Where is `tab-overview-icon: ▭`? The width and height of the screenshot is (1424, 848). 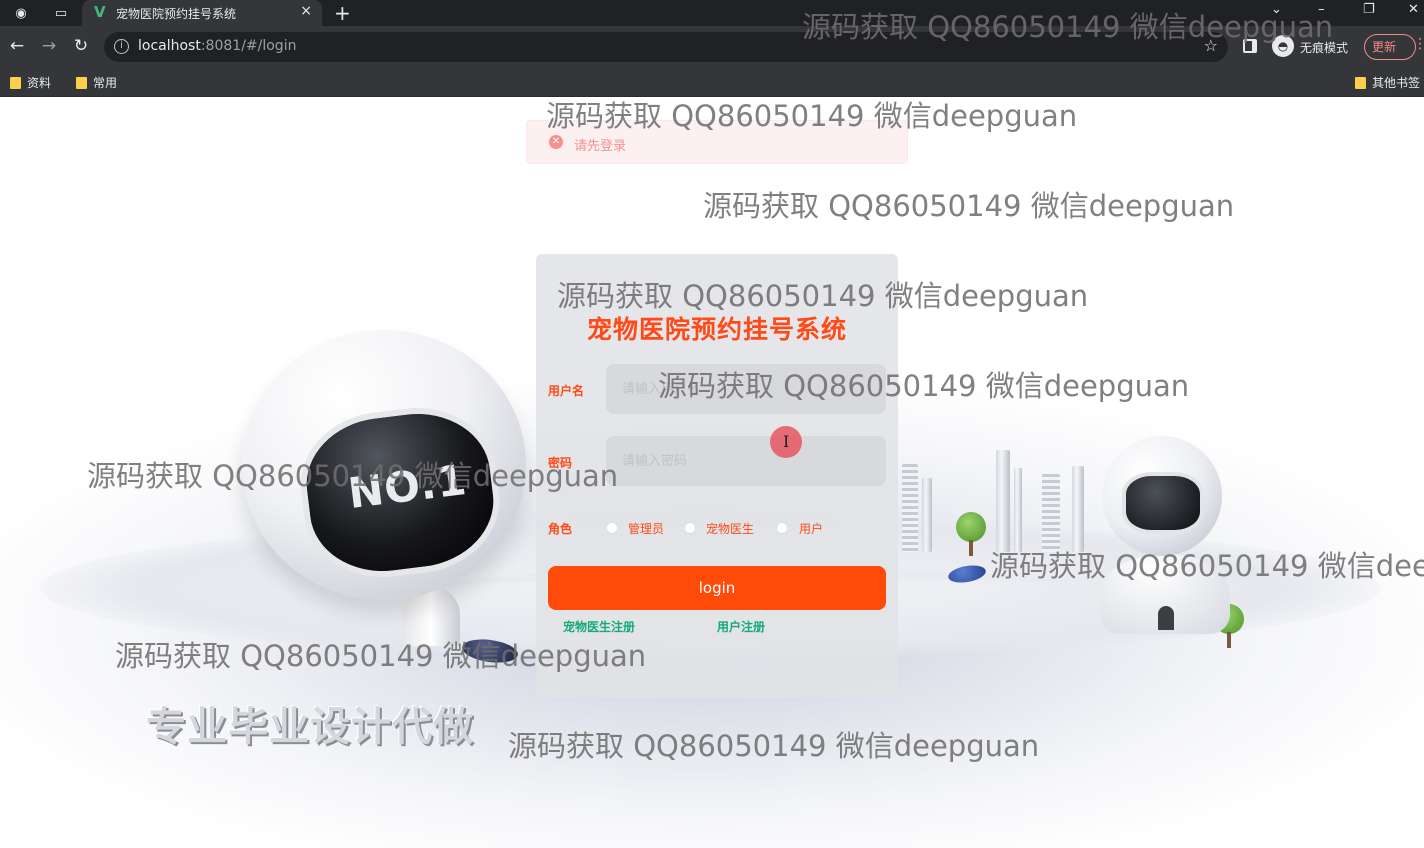
tab-overview-icon: ▭ is located at coordinates (61, 13).